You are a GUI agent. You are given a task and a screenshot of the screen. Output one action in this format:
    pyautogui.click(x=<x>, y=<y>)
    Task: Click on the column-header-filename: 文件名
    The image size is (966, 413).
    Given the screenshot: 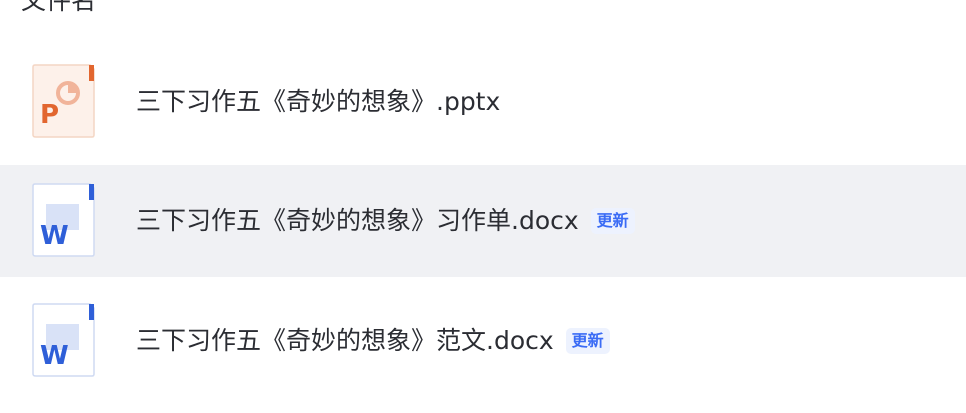 What is the action you would take?
    pyautogui.click(x=58, y=8)
    